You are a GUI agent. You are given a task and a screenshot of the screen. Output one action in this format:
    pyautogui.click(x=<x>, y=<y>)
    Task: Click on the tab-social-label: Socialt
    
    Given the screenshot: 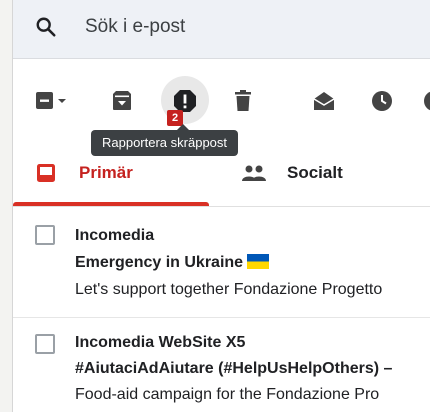 What is the action you would take?
    pyautogui.click(x=315, y=172)
    